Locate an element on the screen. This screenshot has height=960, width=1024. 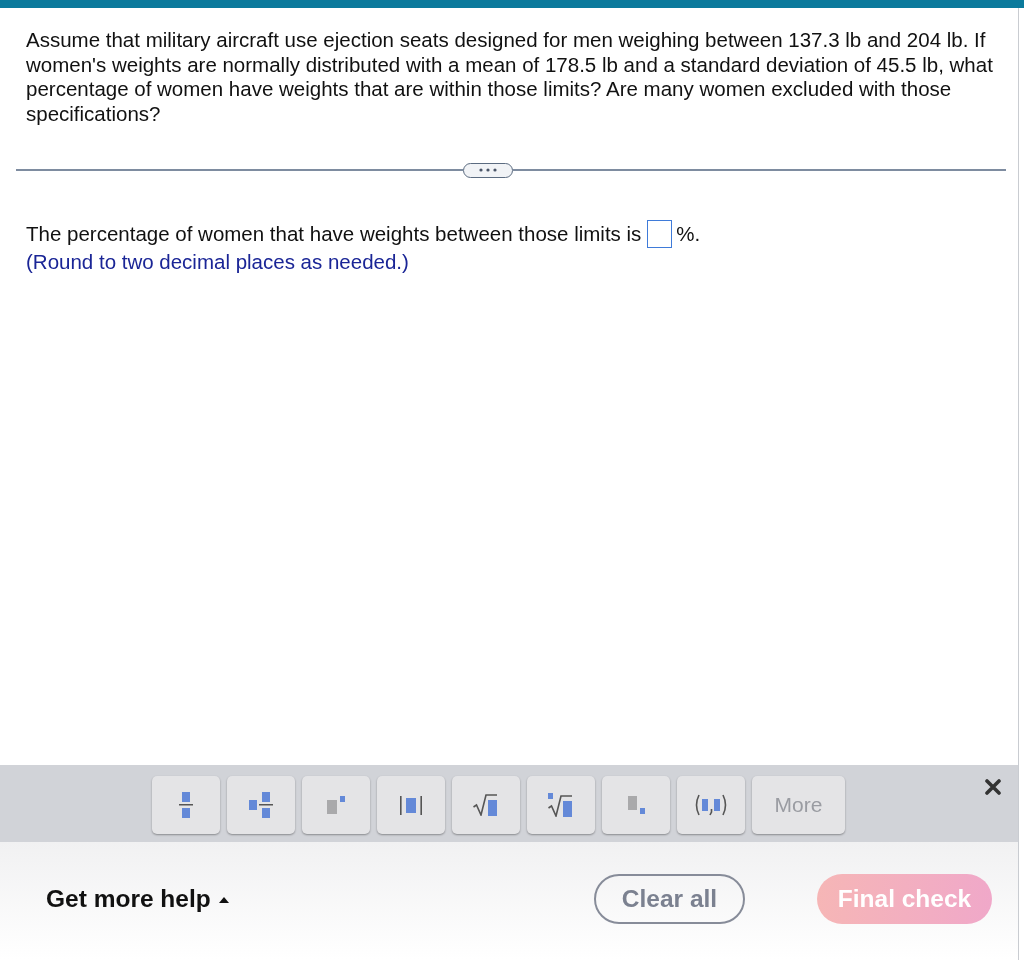
square-root-icon is located at coordinates (486, 805).